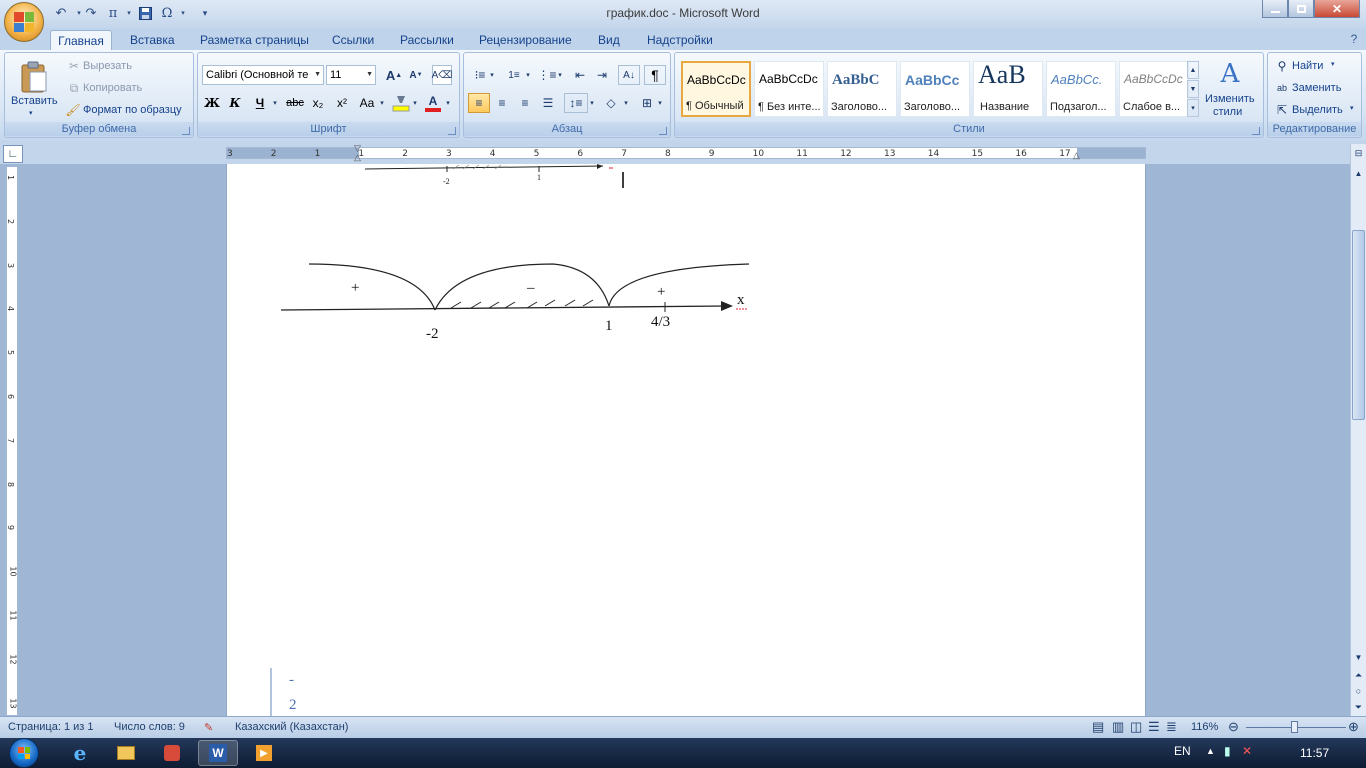  Describe the element at coordinates (24, 753) in the screenshot. I see `start-button` at that location.